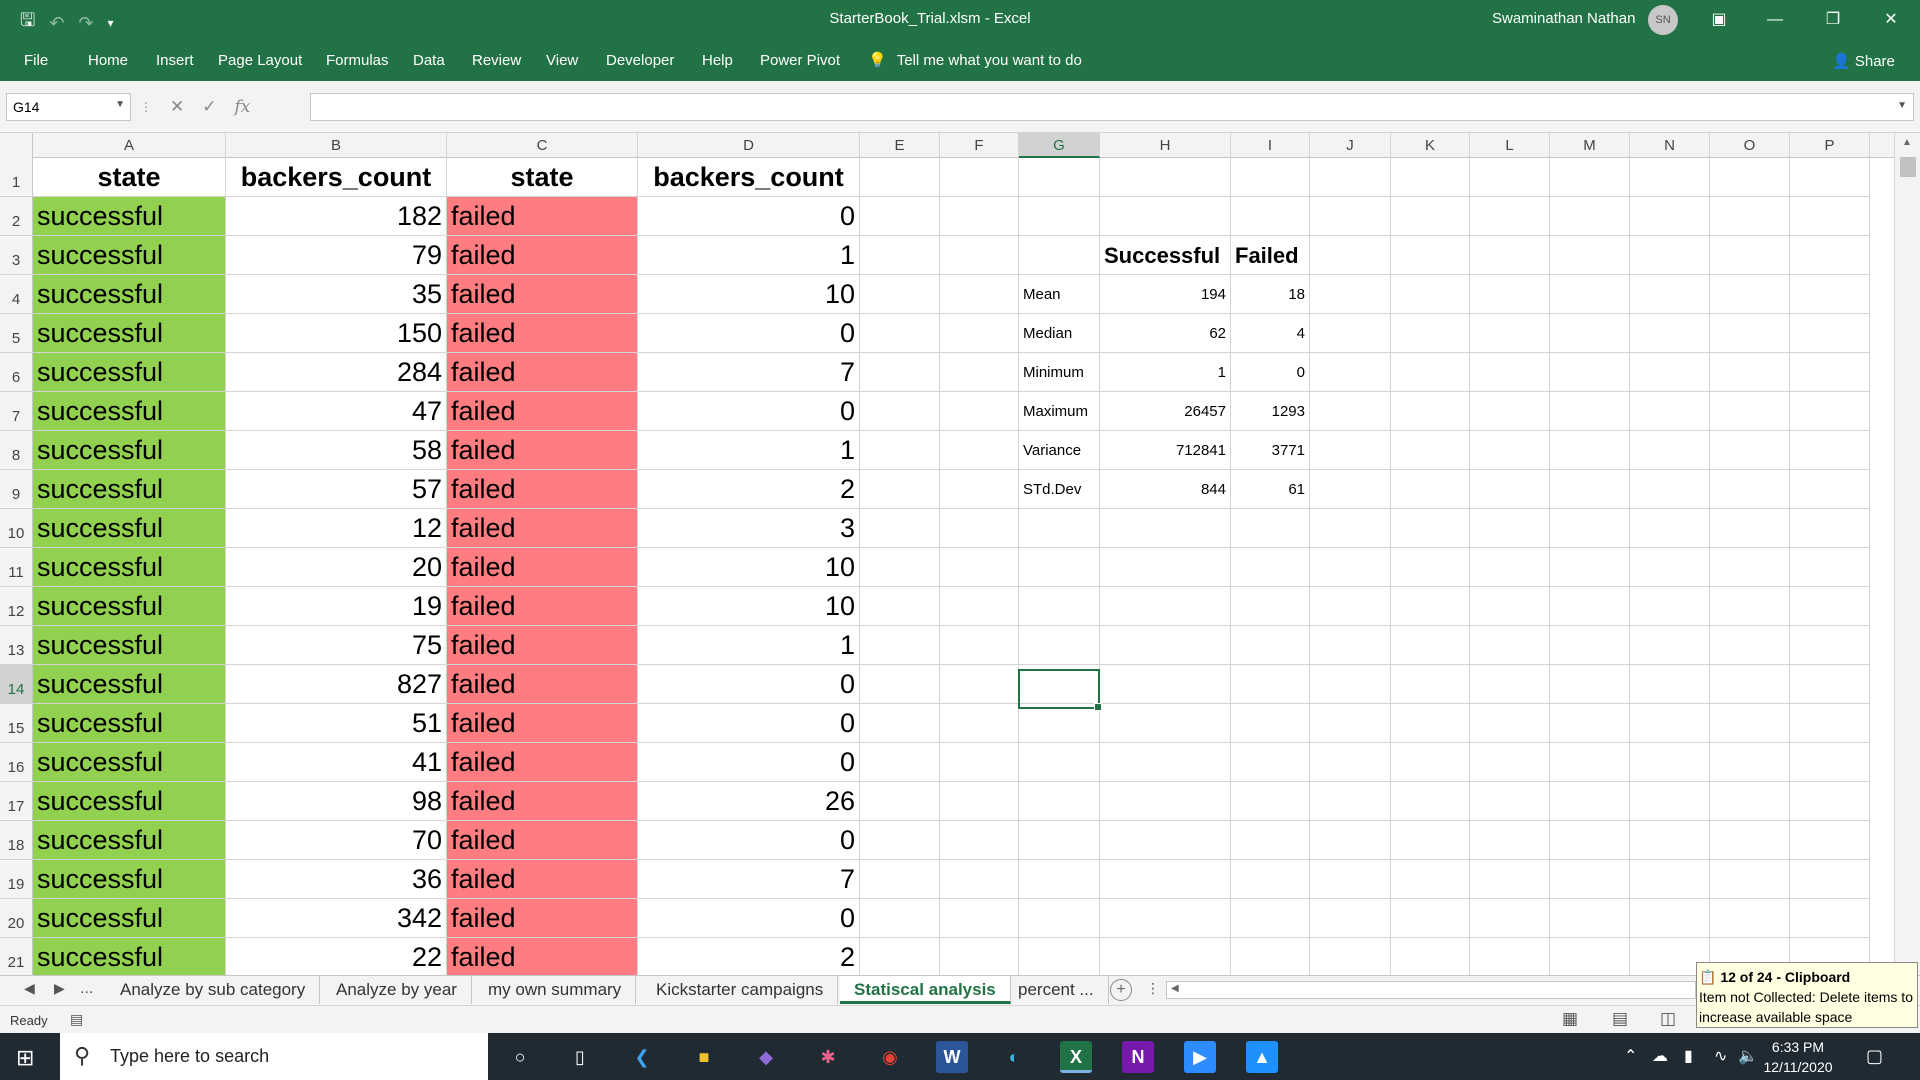  What do you see at coordinates (766, 1057) in the screenshot?
I see `git-icon: ◆` at bounding box center [766, 1057].